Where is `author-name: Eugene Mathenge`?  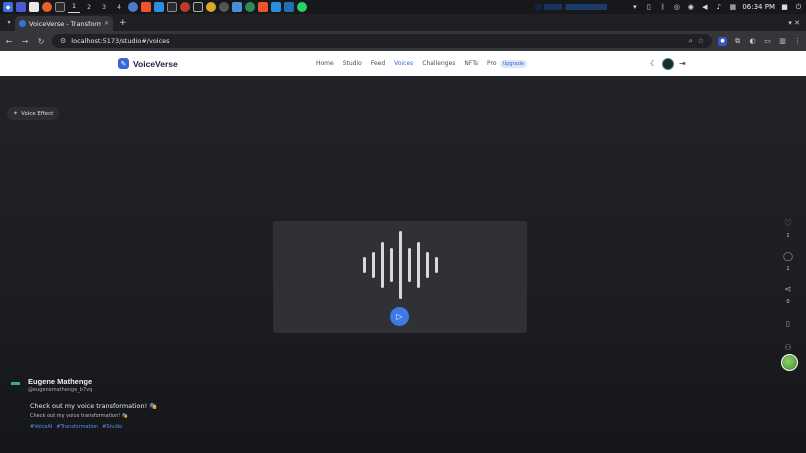
author-name: Eugene Mathenge is located at coordinates (60, 381).